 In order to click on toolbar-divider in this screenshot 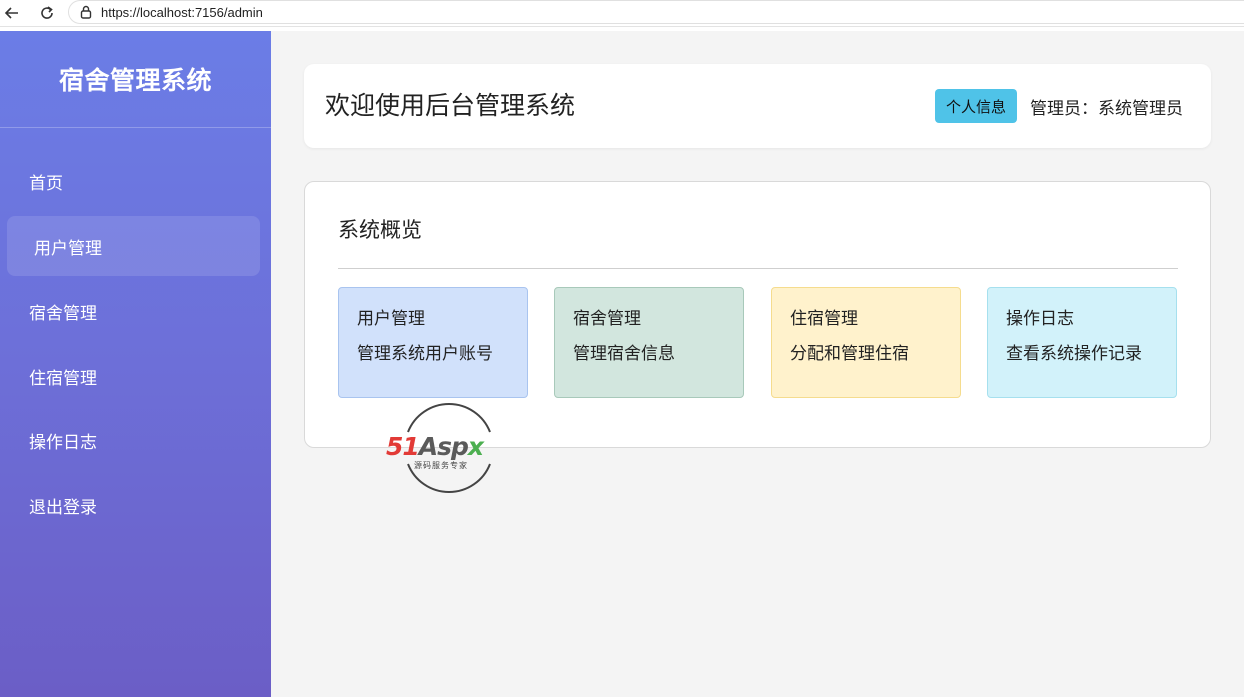, I will do `click(622, 26)`.